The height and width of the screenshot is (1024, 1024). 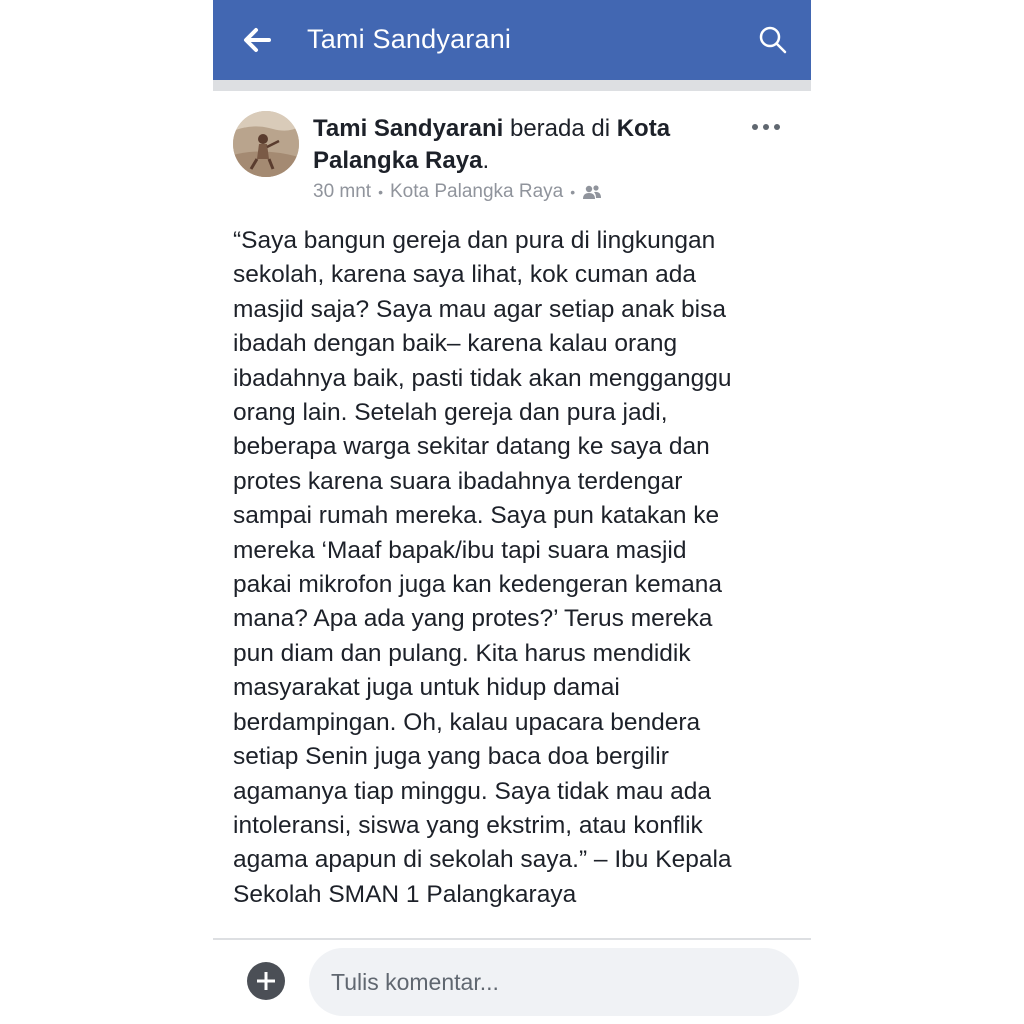 I want to click on search-icon, so click(x=773, y=40).